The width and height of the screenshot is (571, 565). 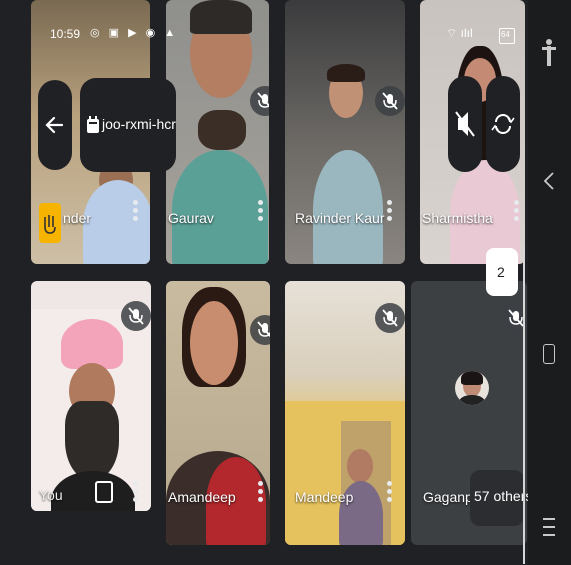 I want to click on participant-tile-mandeep: Mandeep, so click(x=345, y=413).